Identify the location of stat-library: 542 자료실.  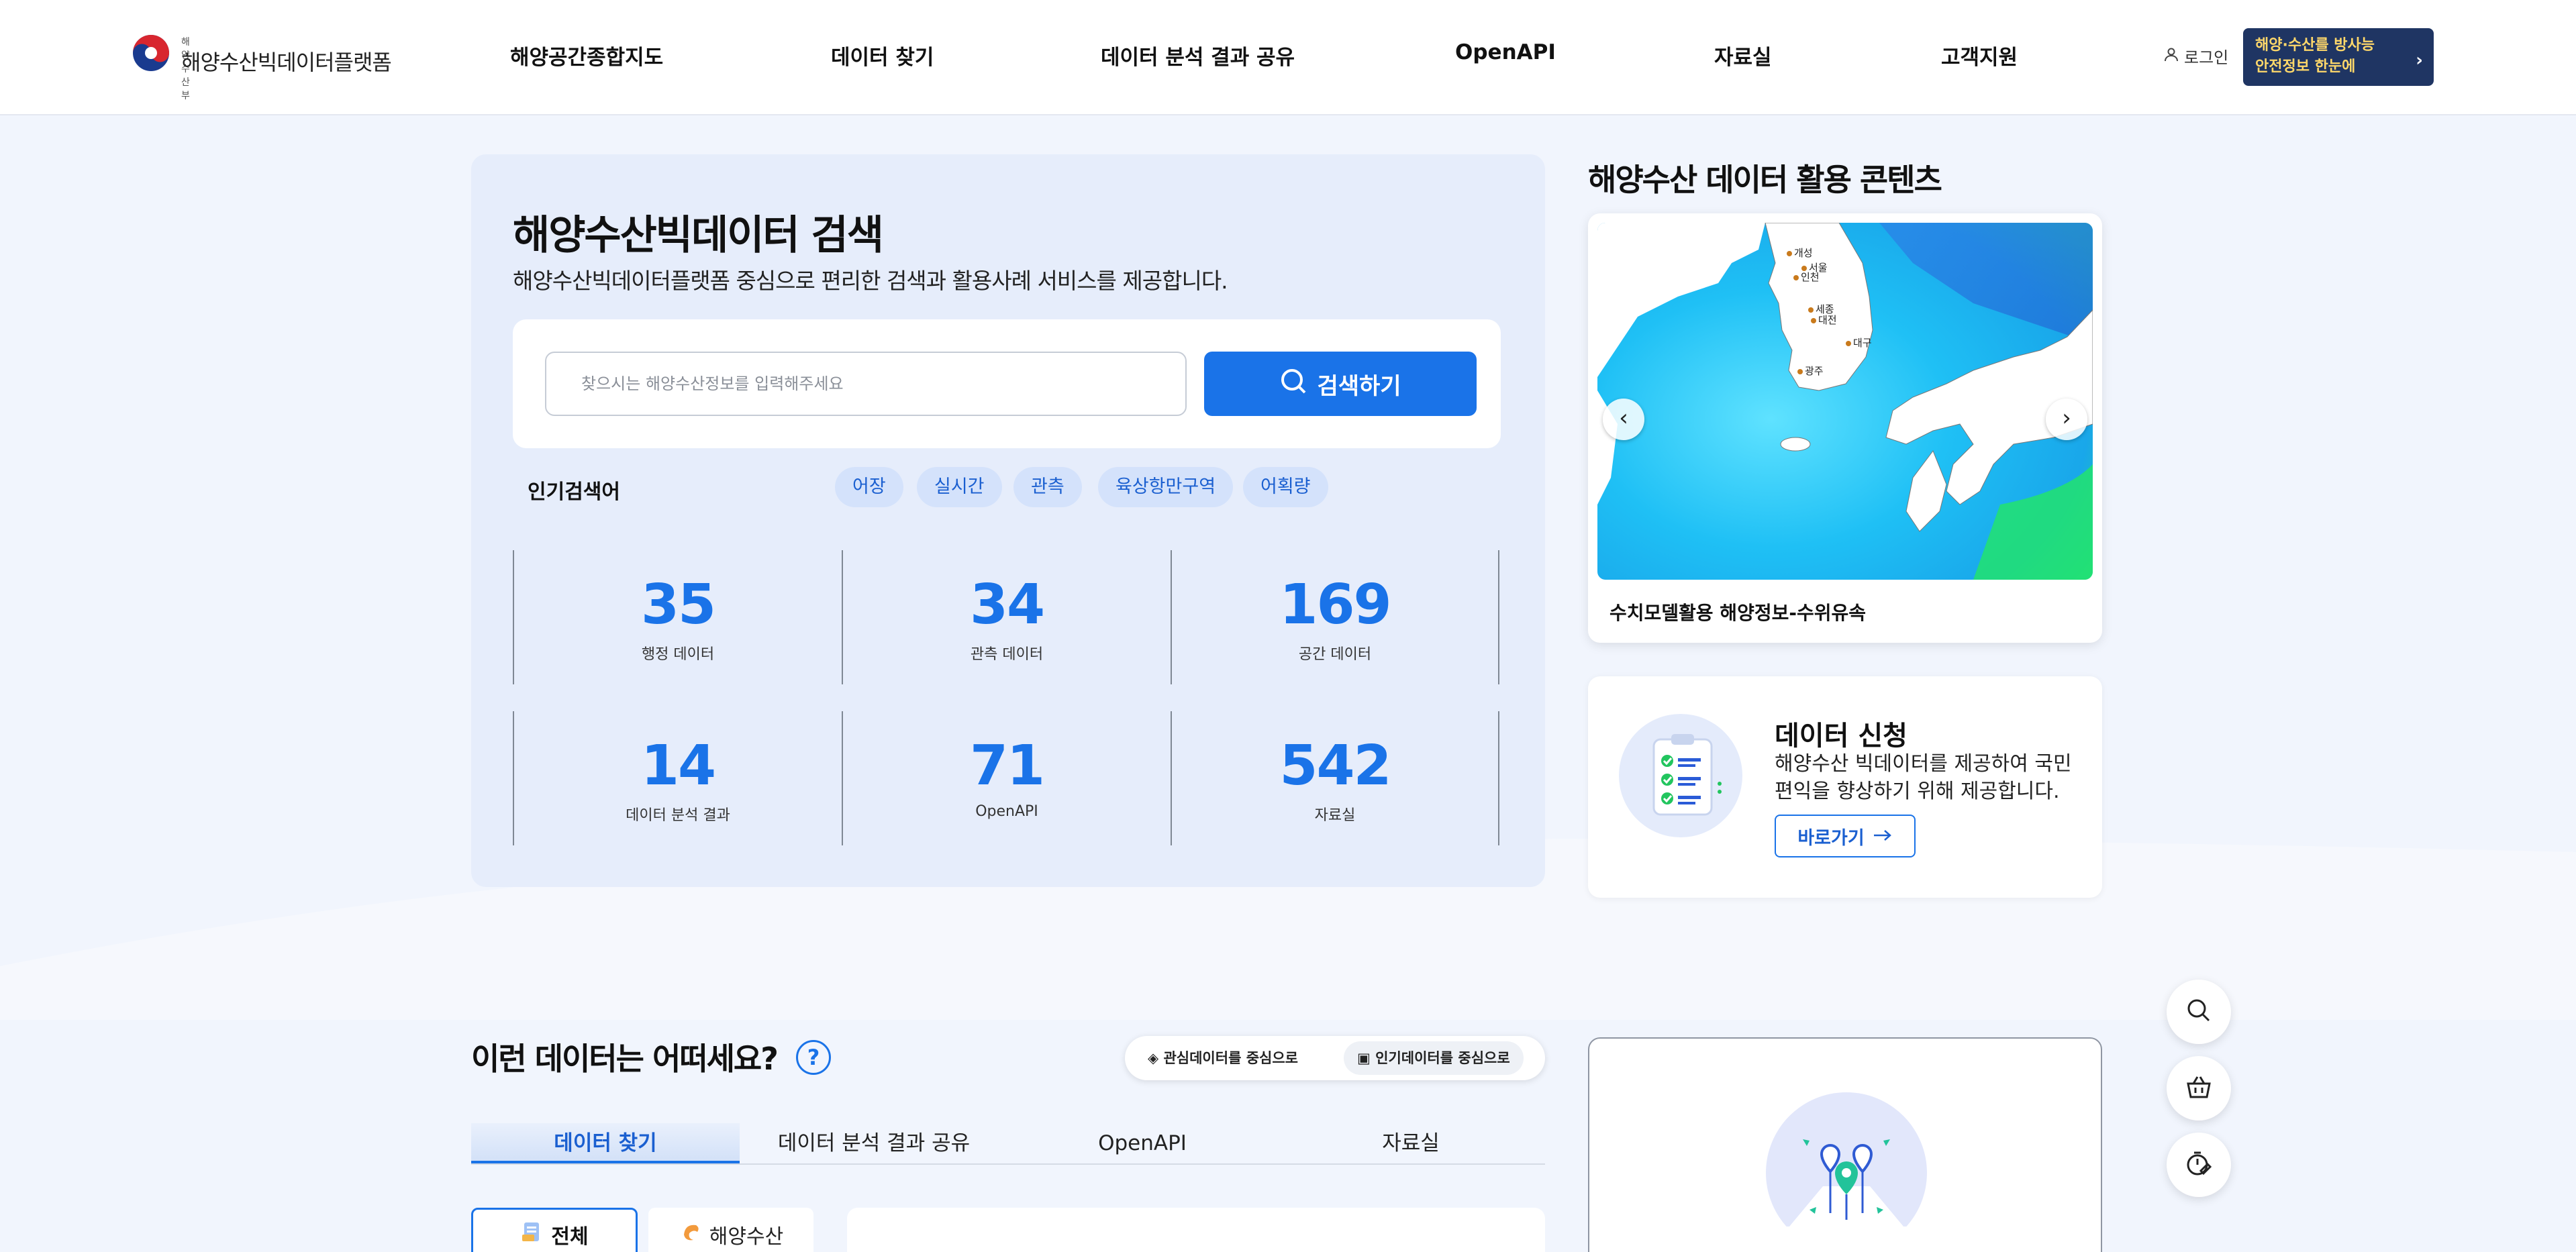
(1335, 778).